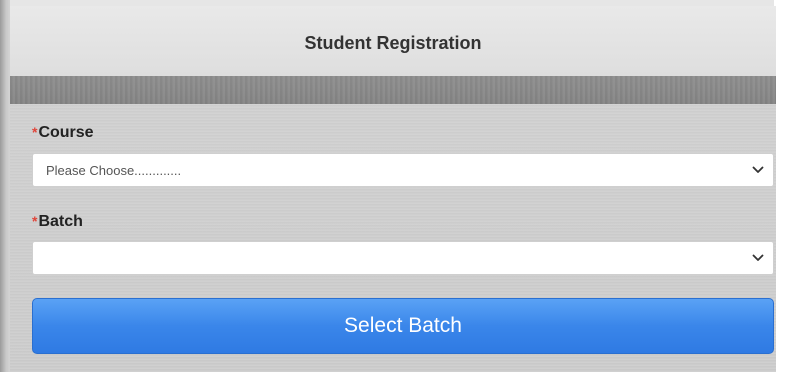  I want to click on window-edge, so click(5, 186).